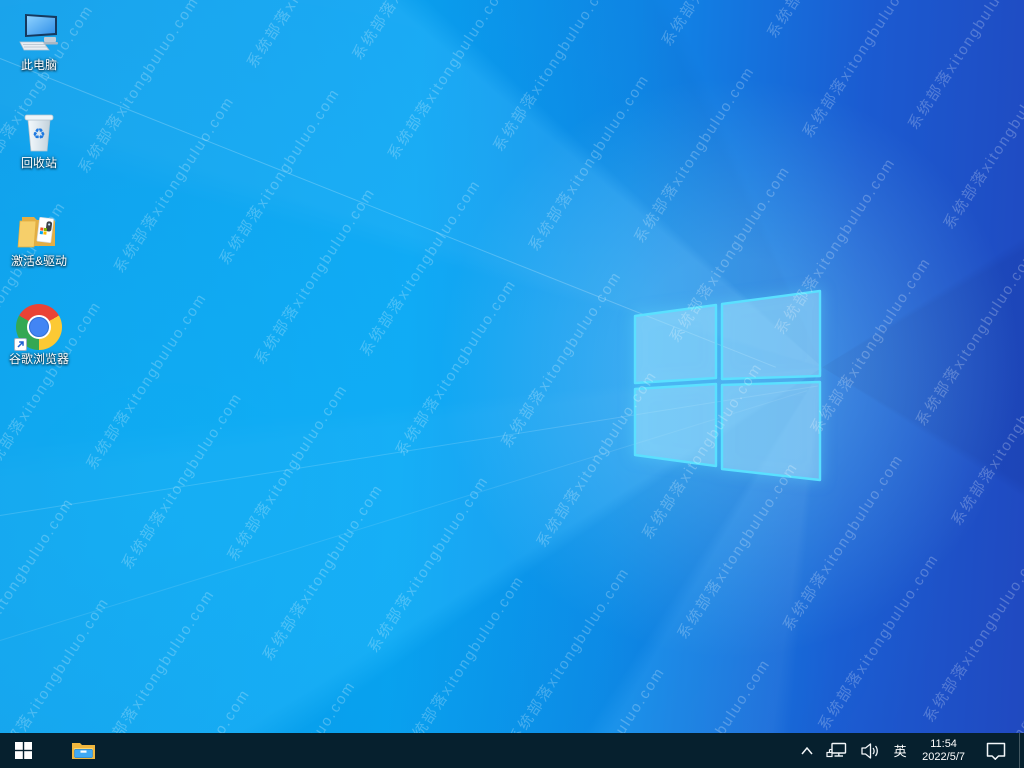 Image resolution: width=1024 pixels, height=768 pixels. What do you see at coordinates (38, 32) in the screenshot?
I see `this-pc-icon` at bounding box center [38, 32].